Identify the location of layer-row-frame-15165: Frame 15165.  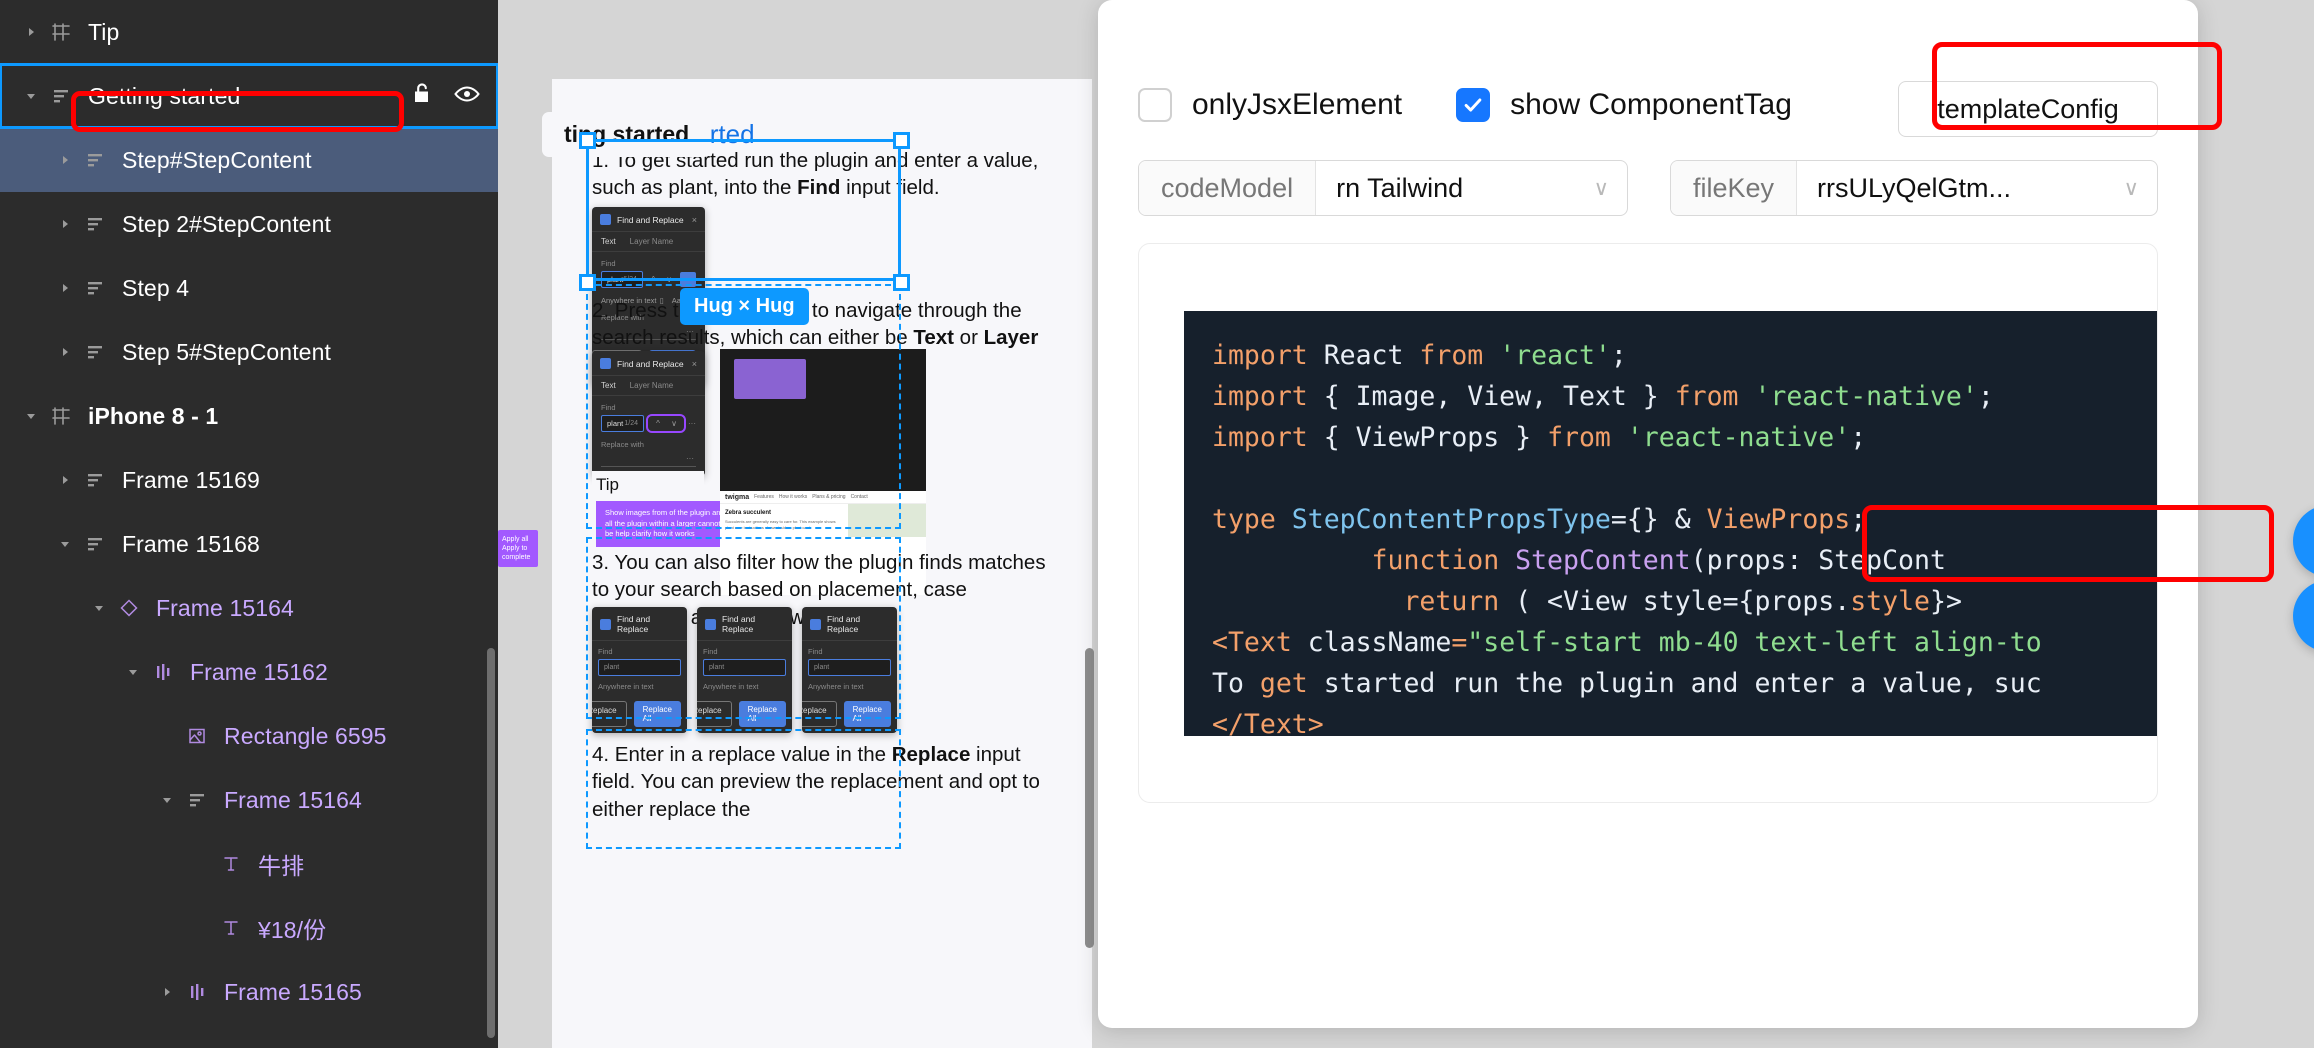
(249, 992).